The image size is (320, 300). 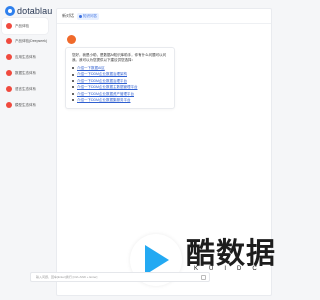 What do you see at coordinates (71, 39) in the screenshot?
I see `assistant-avatar` at bounding box center [71, 39].